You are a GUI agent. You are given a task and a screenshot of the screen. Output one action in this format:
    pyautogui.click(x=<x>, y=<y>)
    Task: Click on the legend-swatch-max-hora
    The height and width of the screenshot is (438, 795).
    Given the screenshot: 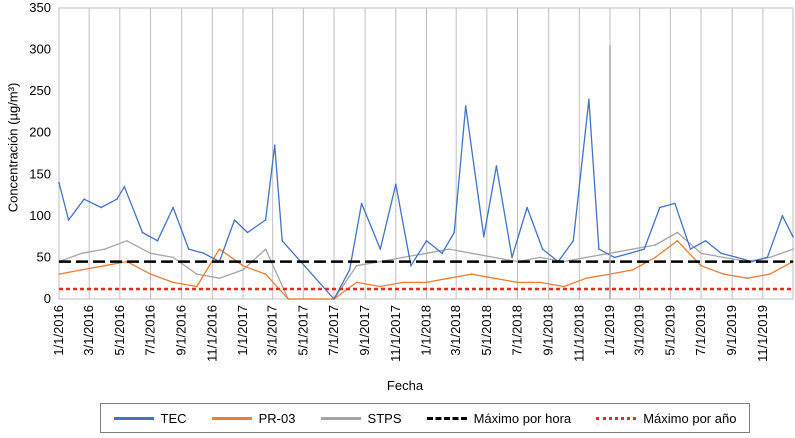 What is the action you would take?
    pyautogui.click(x=446, y=418)
    